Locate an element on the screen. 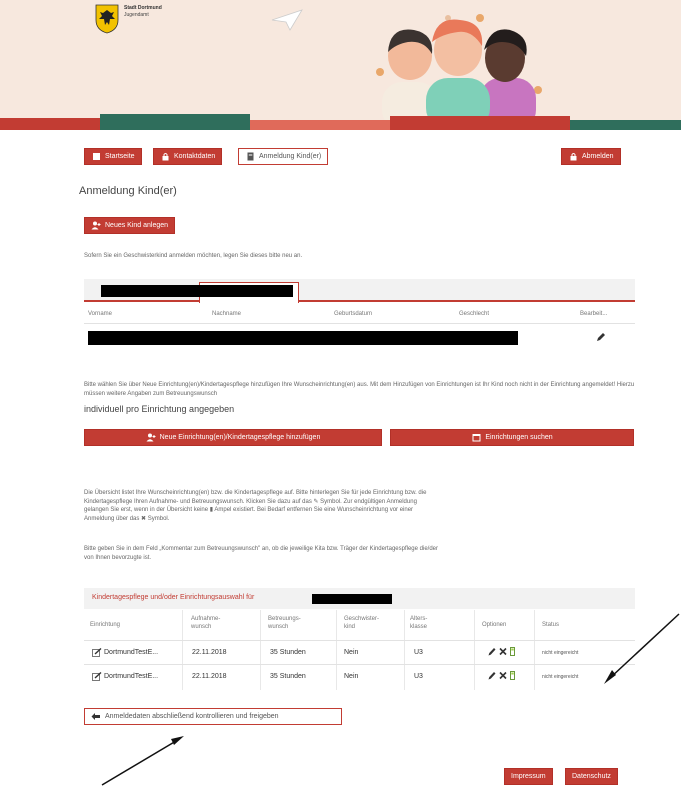 This screenshot has width=681, height=787. impressum-button: Impressum is located at coordinates (528, 776).